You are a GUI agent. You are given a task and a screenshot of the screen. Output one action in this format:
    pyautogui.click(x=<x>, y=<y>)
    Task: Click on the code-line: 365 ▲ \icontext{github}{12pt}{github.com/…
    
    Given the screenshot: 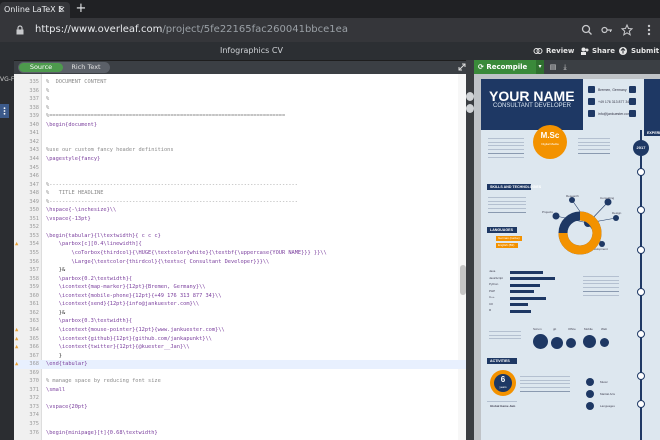 What is the action you would take?
    pyautogui.click(x=241, y=339)
    